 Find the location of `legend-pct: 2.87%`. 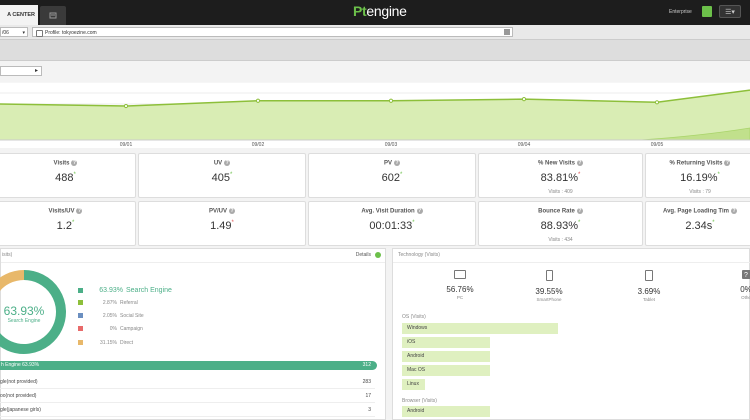

legend-pct: 2.87% is located at coordinates (109, 303).